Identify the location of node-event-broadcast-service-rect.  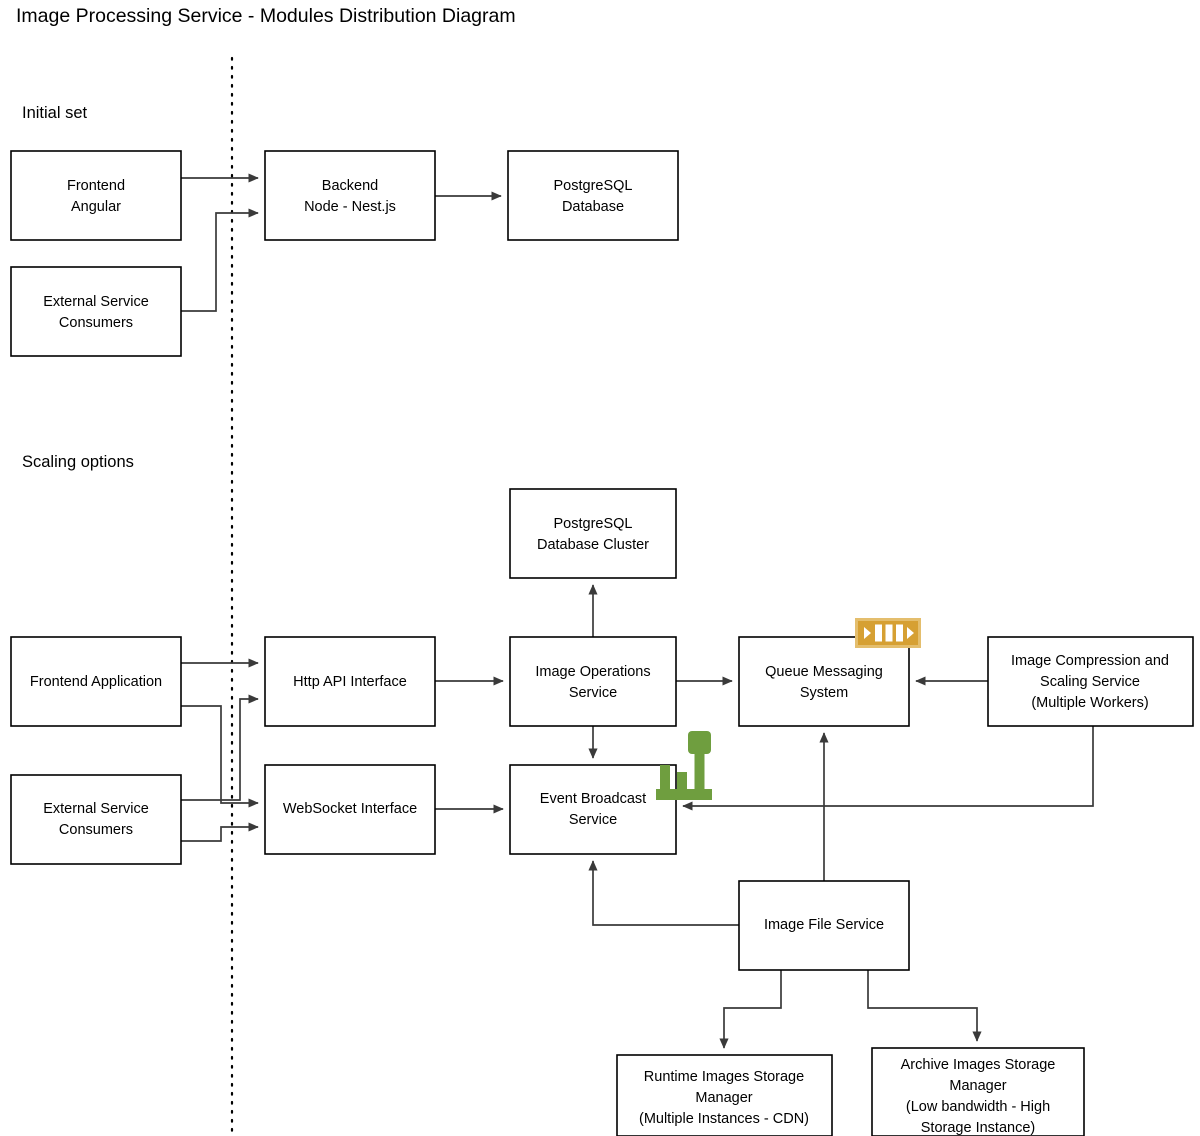
(593, 809).